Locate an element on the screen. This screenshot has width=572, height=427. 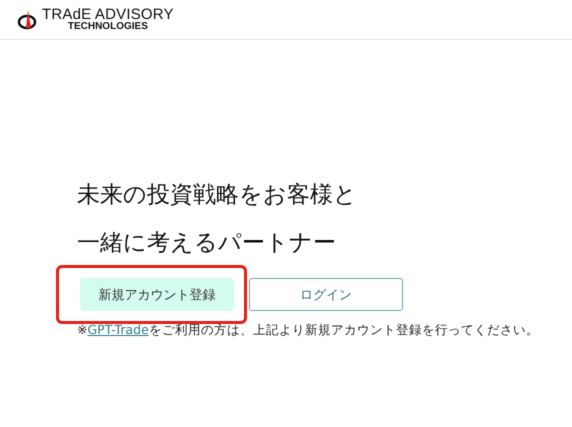
headline: 未来の投資戦略をお客様と is located at coordinates (217, 195).